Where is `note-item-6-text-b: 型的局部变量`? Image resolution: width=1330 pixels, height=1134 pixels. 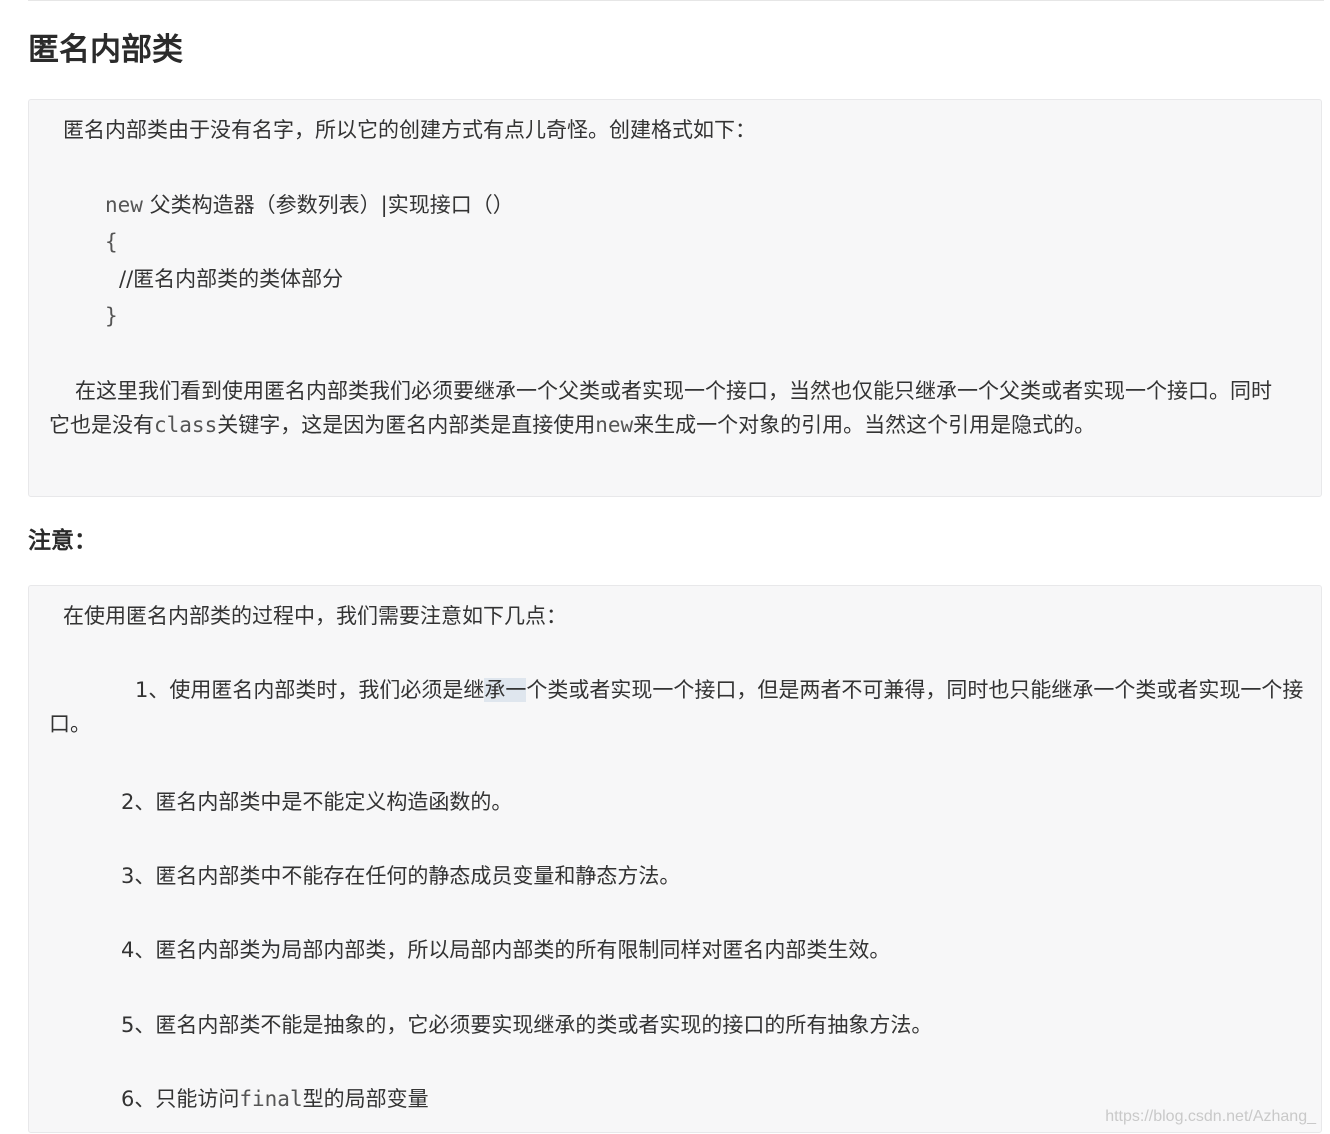 note-item-6-text-b: 型的局部变量 is located at coordinates (365, 1099).